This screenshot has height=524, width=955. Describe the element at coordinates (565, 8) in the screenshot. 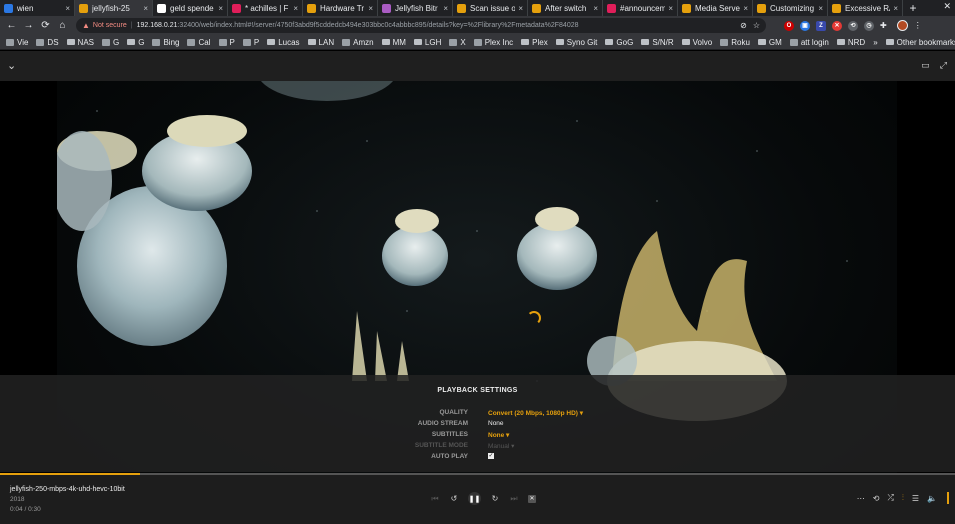

I see `browser-tab: After switch ×` at that location.